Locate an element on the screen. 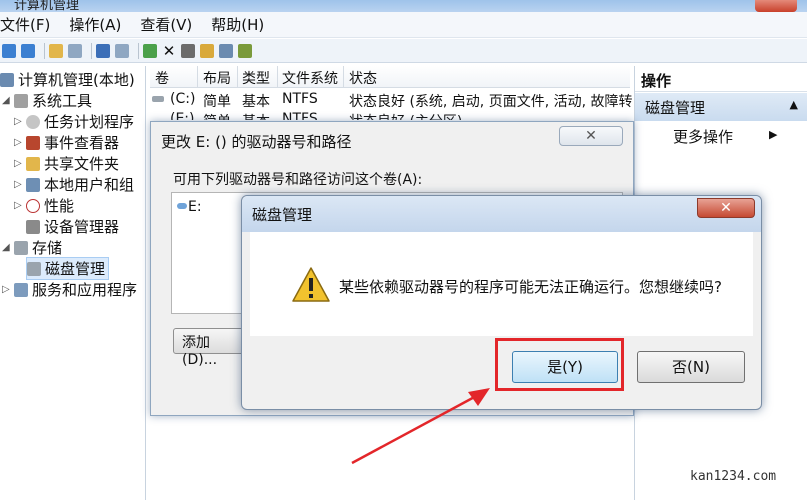  computer-icon is located at coordinates (7, 79).